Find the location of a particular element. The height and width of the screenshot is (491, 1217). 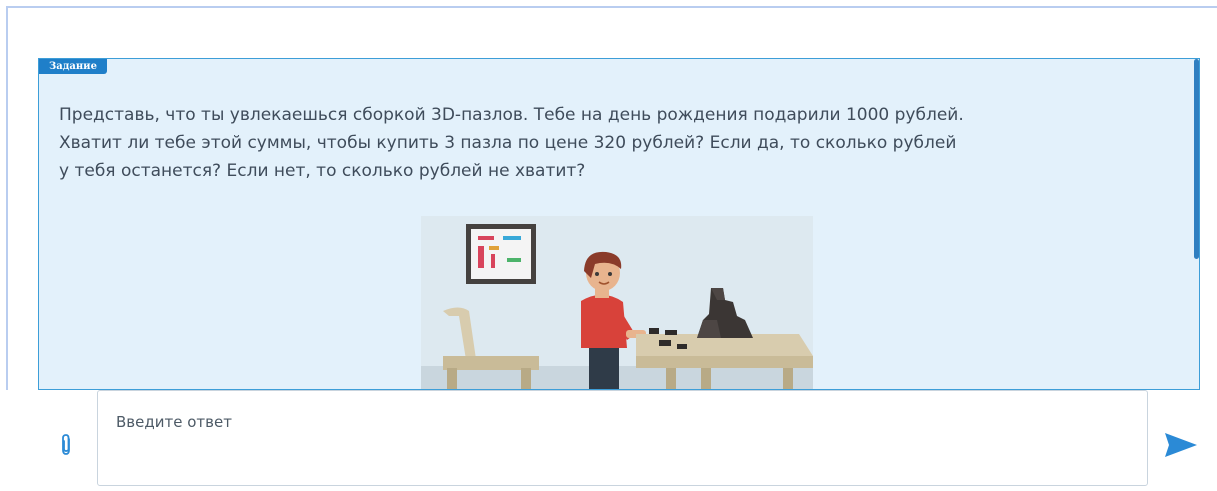

send-button is located at coordinates (1181, 445).